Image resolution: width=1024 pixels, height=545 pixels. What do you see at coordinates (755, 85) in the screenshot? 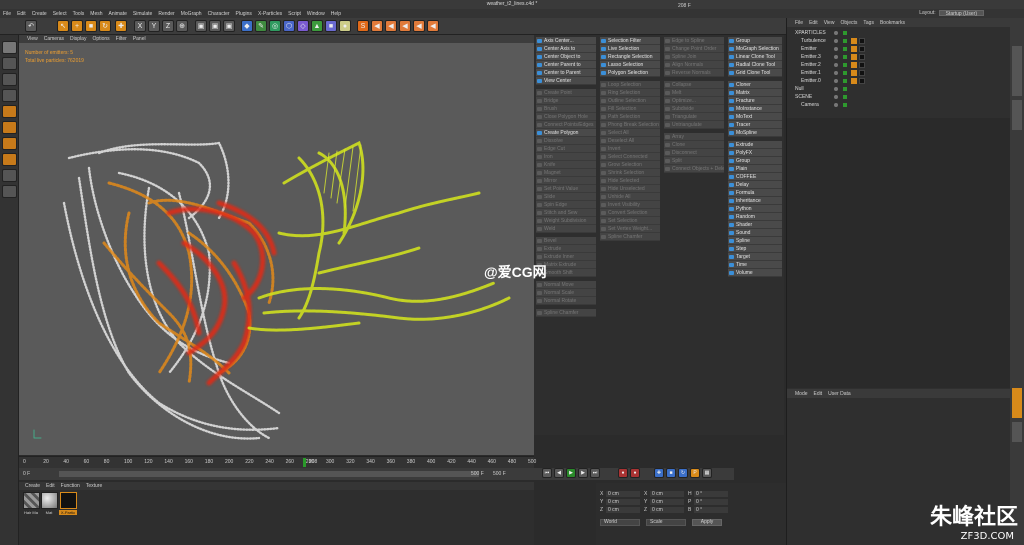
I see `menu-item-cloner: Cloner` at bounding box center [755, 85].